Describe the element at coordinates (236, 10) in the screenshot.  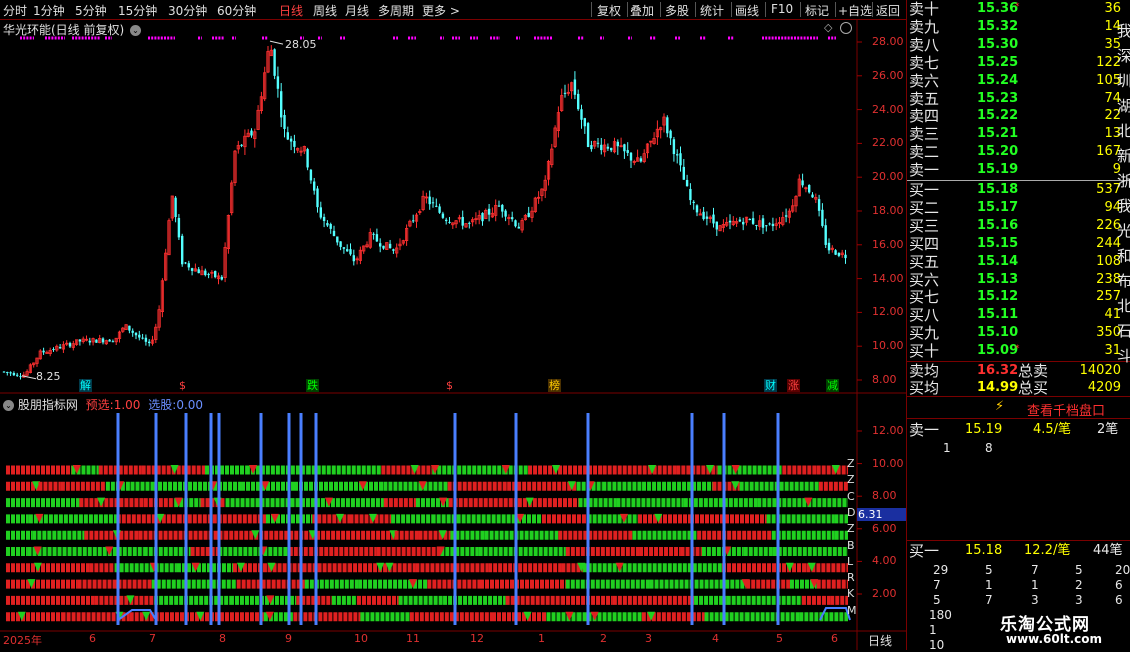
I see `period-tab-60min: 60分钟` at that location.